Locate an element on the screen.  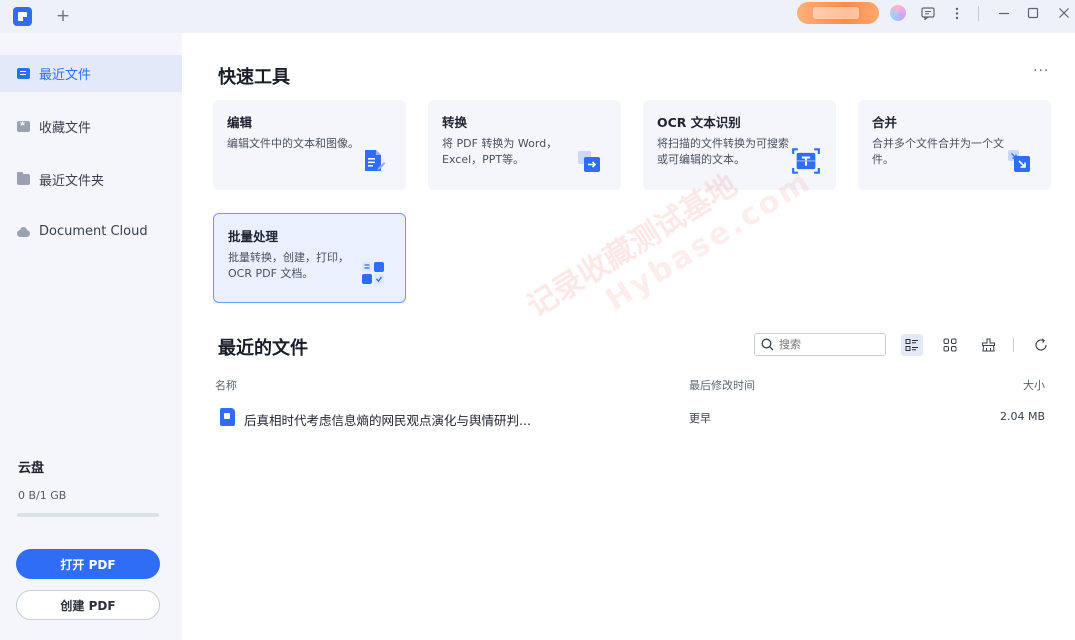
grid-view-icon is located at coordinates (950, 345).